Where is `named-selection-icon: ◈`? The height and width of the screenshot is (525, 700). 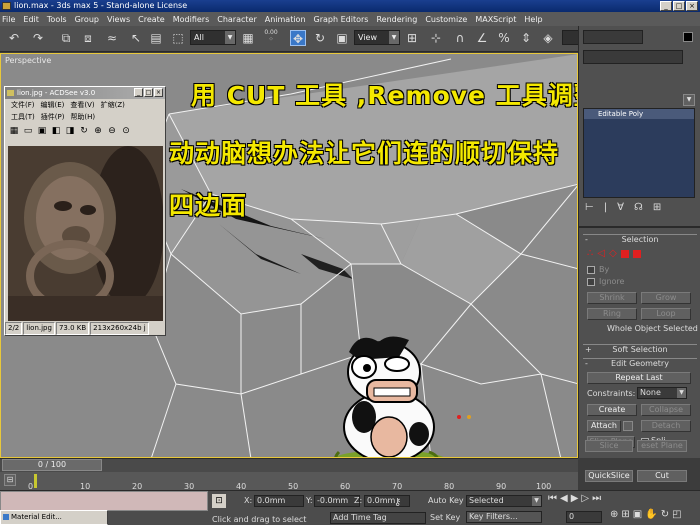
named-selection-icon: ◈ is located at coordinates (548, 38).